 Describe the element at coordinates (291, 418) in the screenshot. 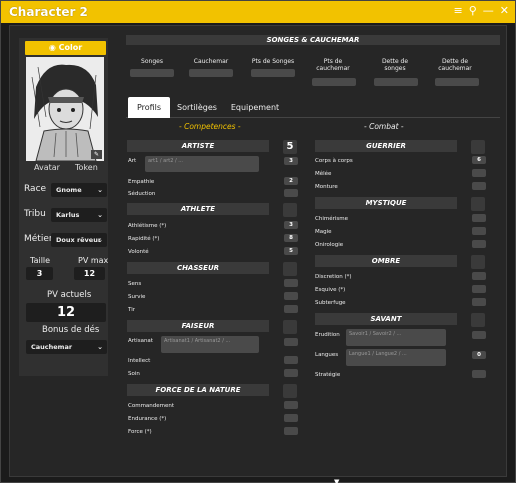

I see `endurance-value` at that location.